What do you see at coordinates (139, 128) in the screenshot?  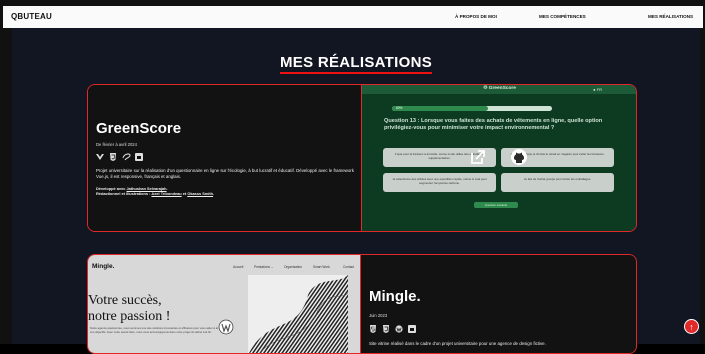 I see `project-title: GreenScore` at bounding box center [139, 128].